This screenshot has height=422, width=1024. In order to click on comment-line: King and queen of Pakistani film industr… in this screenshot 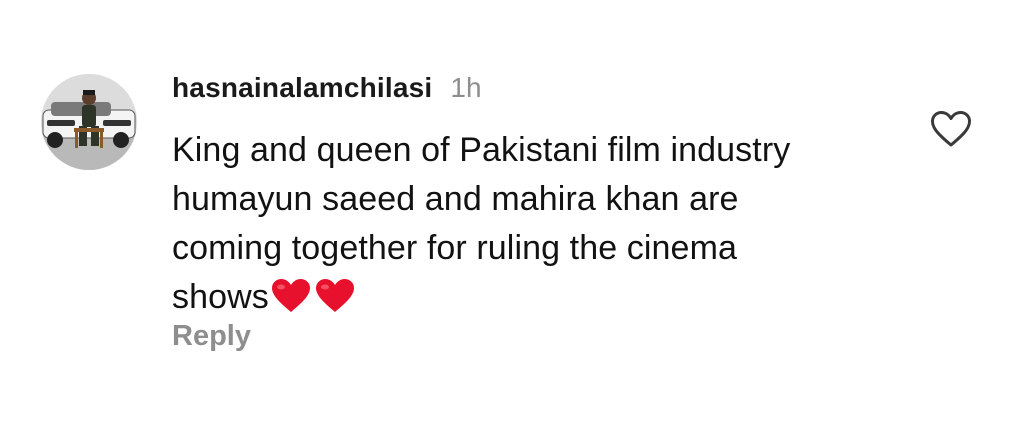, I will do `click(481, 150)`.